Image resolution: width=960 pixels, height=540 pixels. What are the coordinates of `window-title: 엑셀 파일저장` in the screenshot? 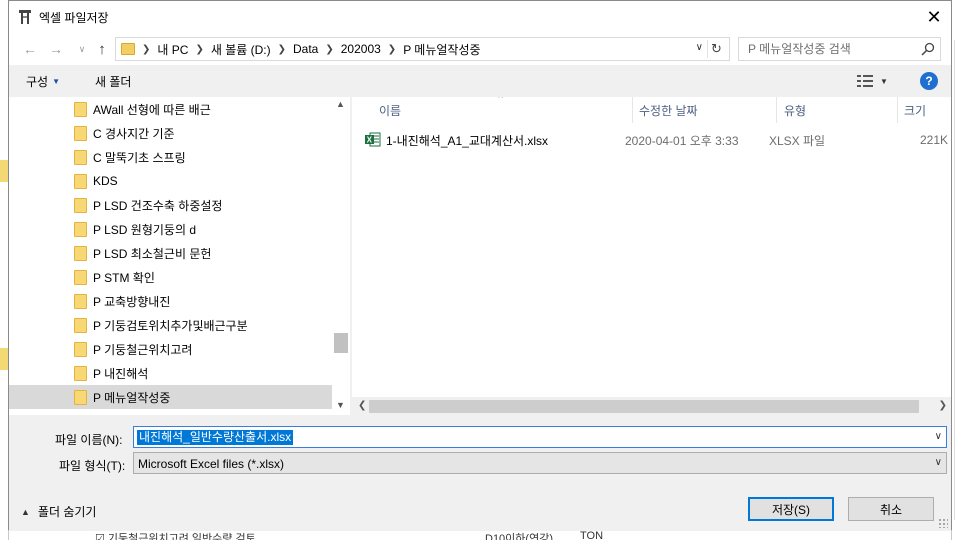 It's located at (74, 18).